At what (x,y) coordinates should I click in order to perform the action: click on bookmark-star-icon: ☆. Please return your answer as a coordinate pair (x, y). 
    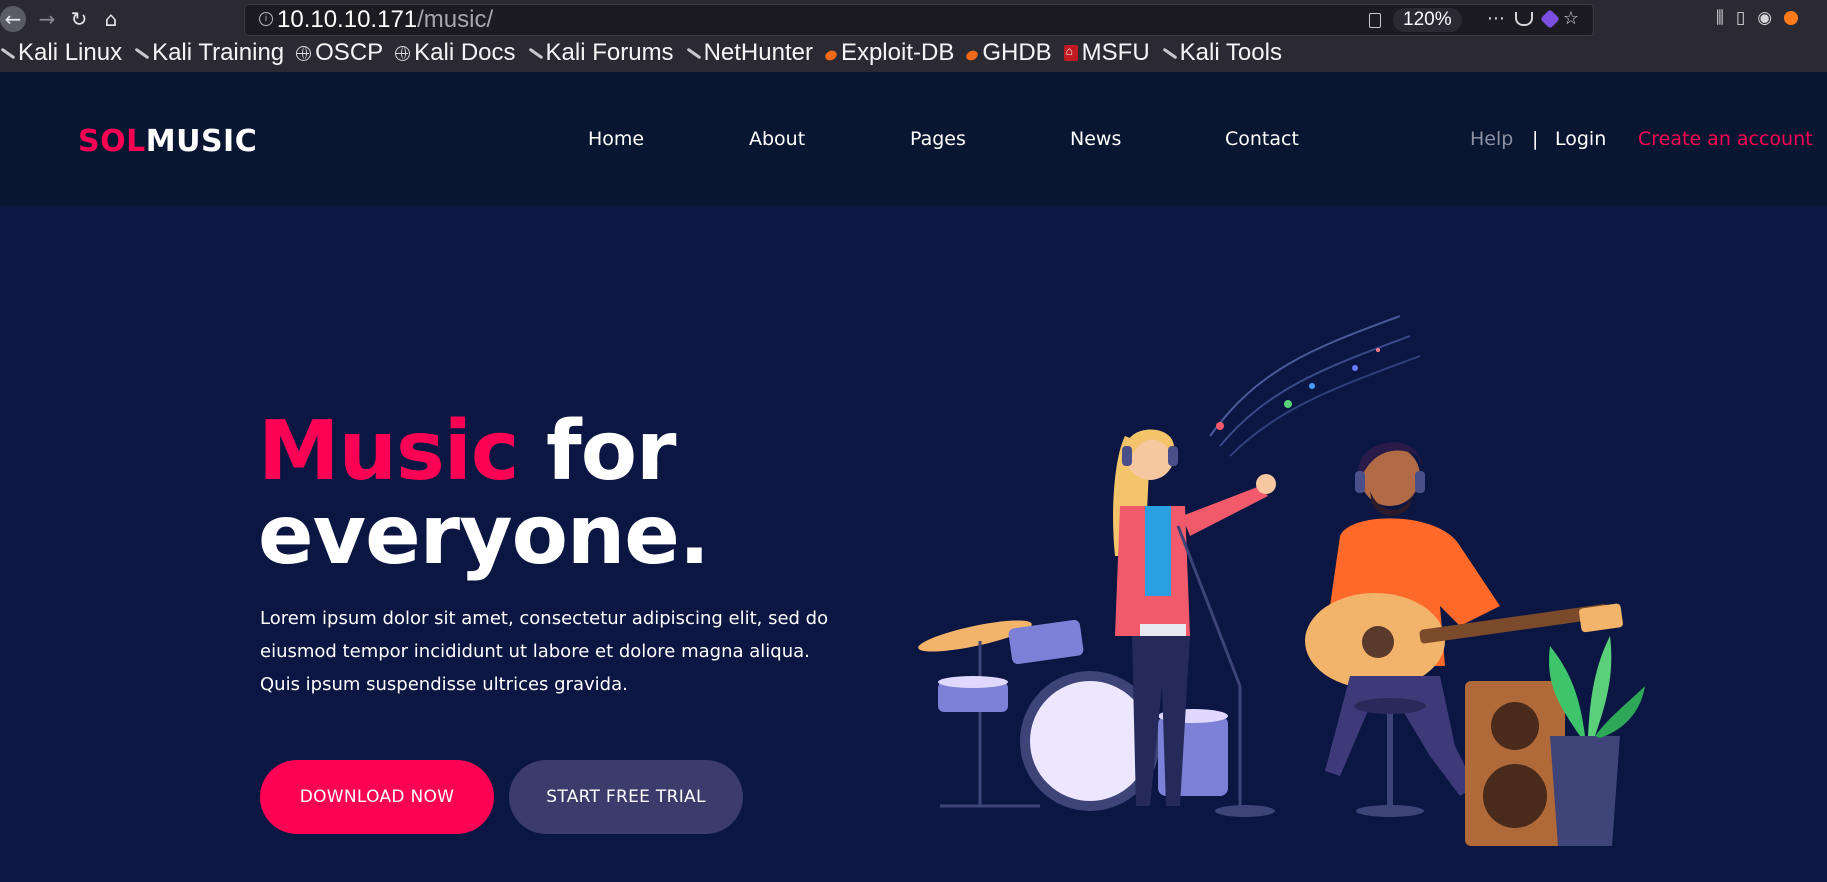
    Looking at the image, I should click on (1574, 18).